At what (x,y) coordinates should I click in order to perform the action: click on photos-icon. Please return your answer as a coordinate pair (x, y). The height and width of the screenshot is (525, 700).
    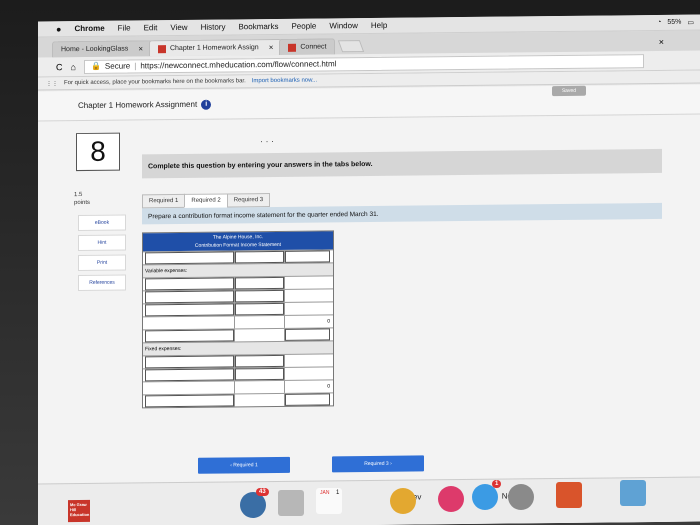
    Looking at the image, I should click on (403, 501).